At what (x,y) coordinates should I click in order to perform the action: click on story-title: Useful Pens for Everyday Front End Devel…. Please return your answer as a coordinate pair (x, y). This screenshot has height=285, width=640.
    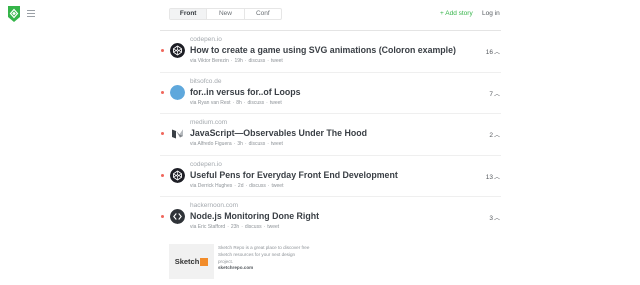
    Looking at the image, I should click on (294, 175).